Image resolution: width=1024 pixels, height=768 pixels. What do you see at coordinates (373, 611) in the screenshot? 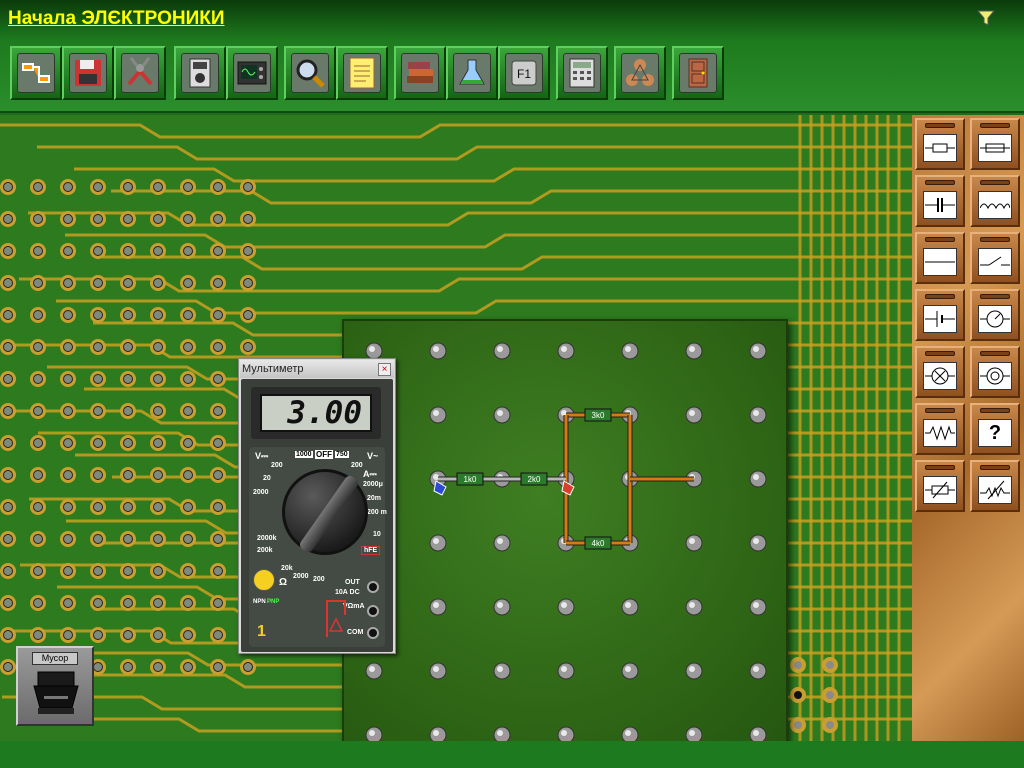
I see `jack-v-ohm-ma` at bounding box center [373, 611].